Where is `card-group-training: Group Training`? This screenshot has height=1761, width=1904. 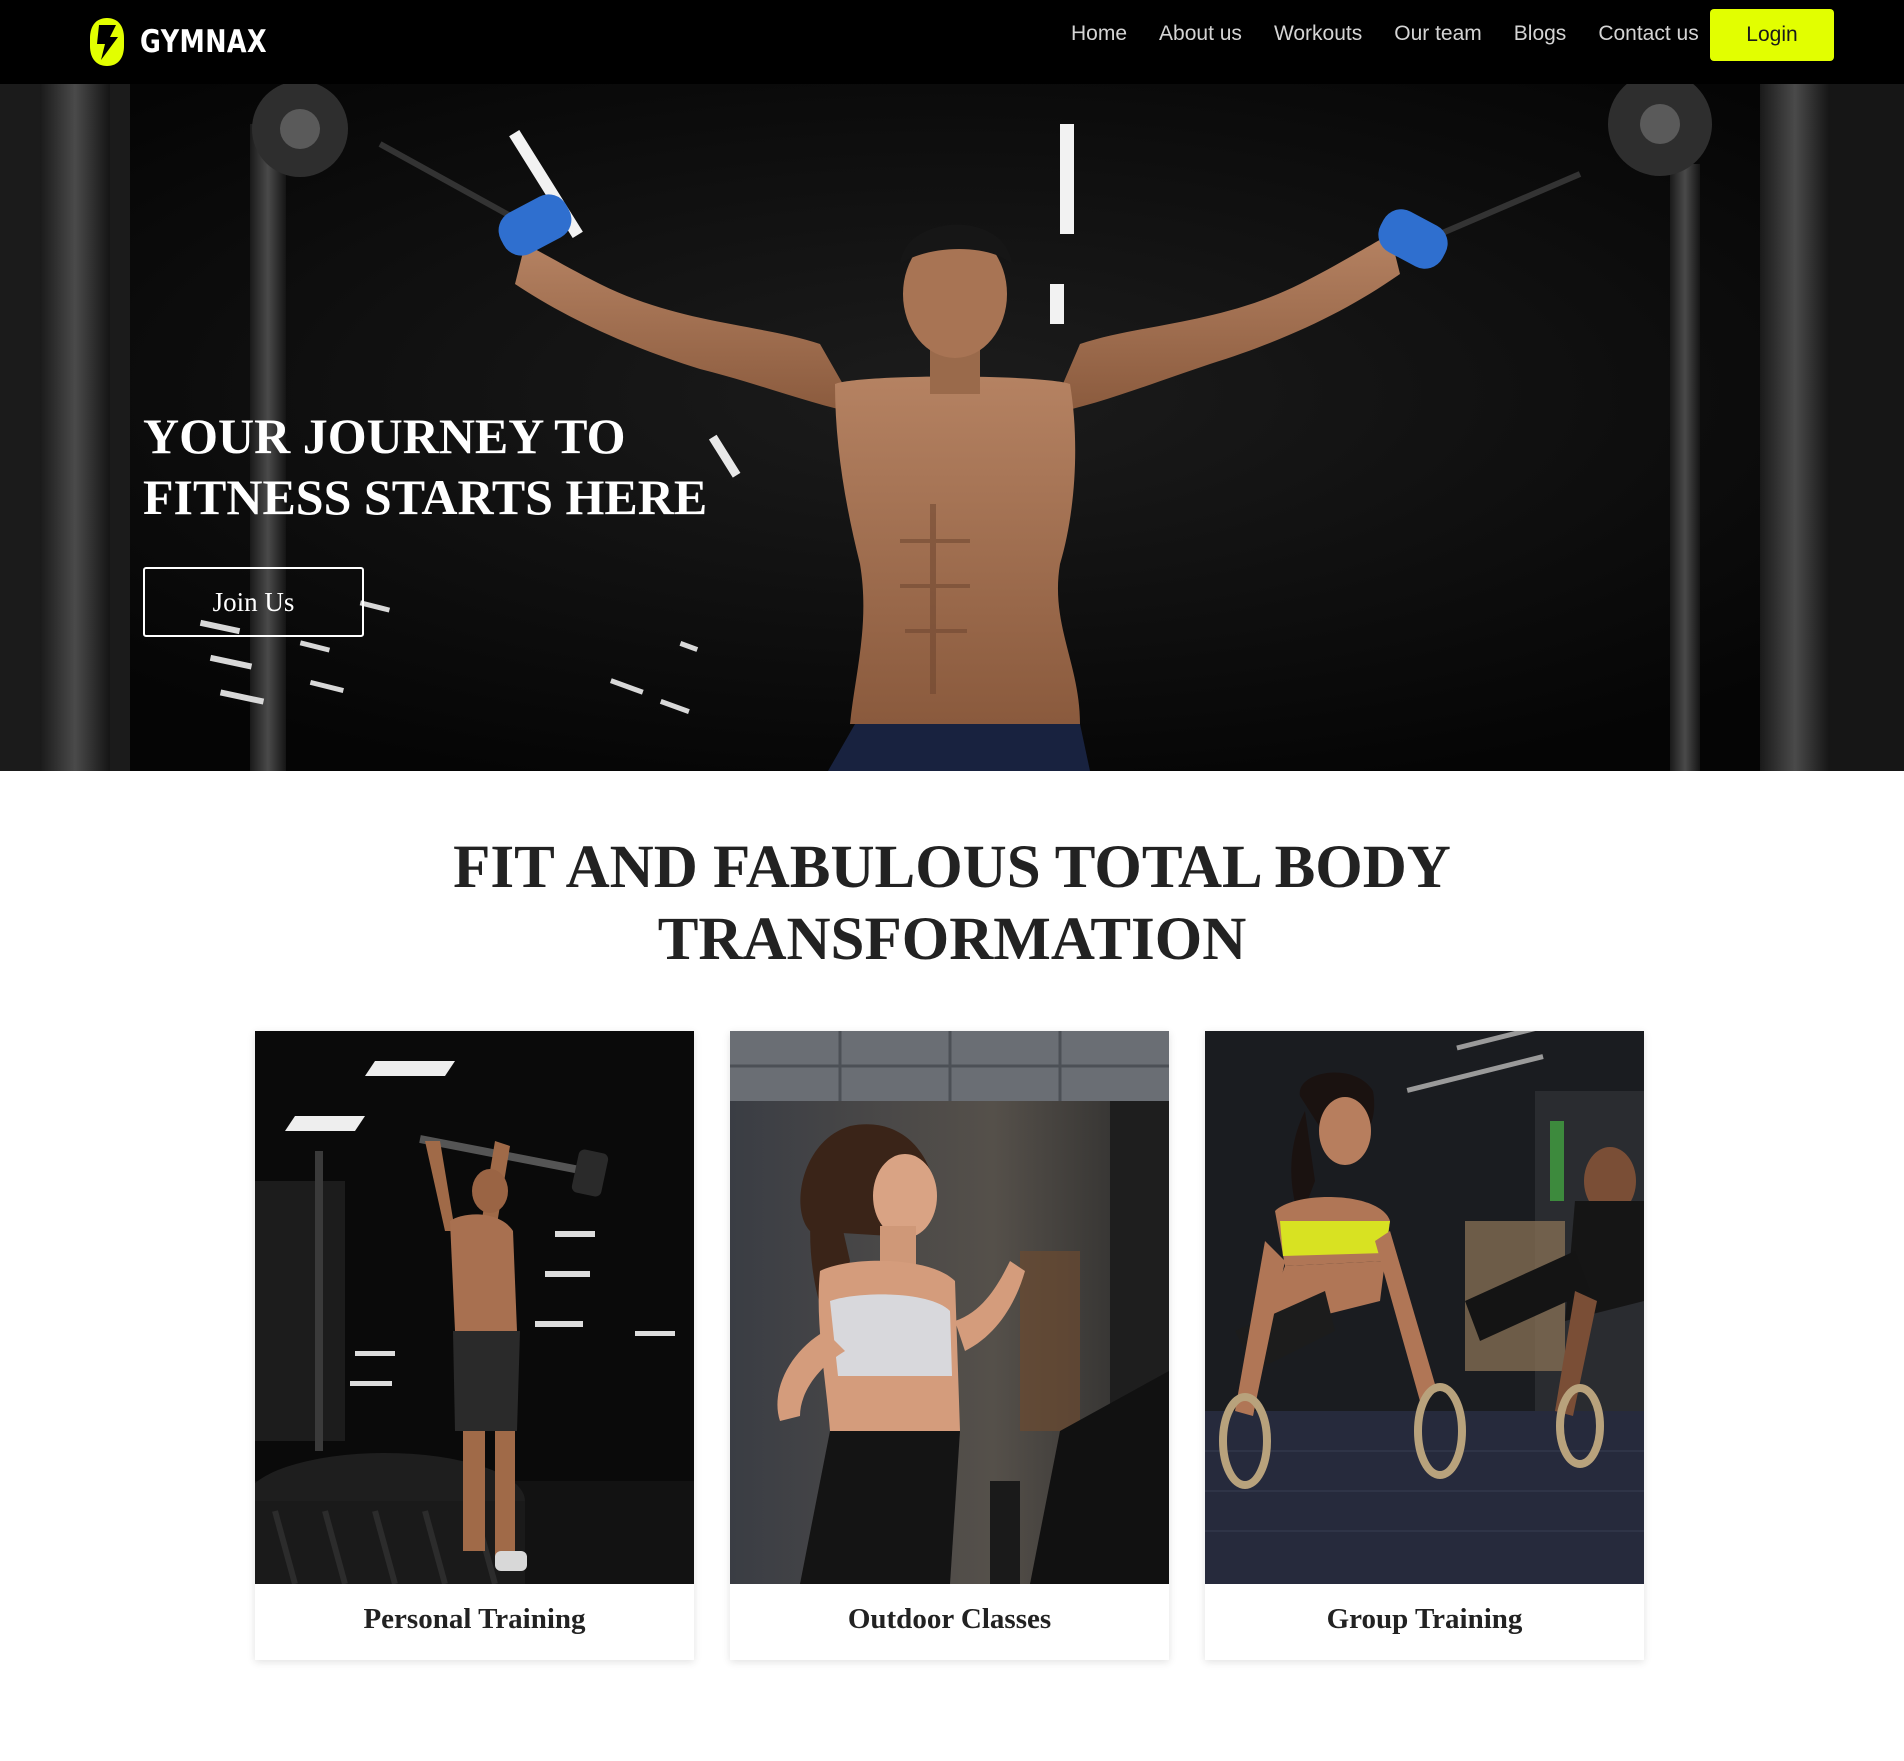
card-group-training: Group Training is located at coordinates (1424, 1345).